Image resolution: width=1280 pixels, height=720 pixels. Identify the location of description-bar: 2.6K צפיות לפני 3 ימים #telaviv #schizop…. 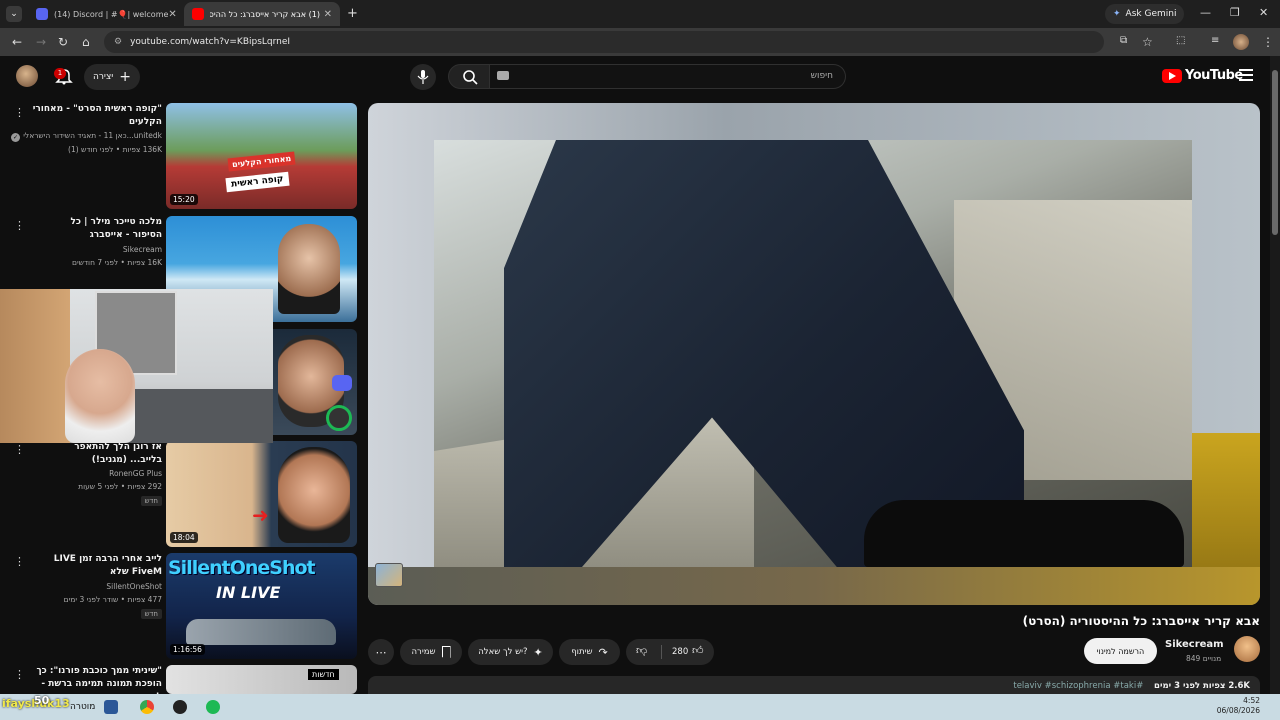
(814, 685).